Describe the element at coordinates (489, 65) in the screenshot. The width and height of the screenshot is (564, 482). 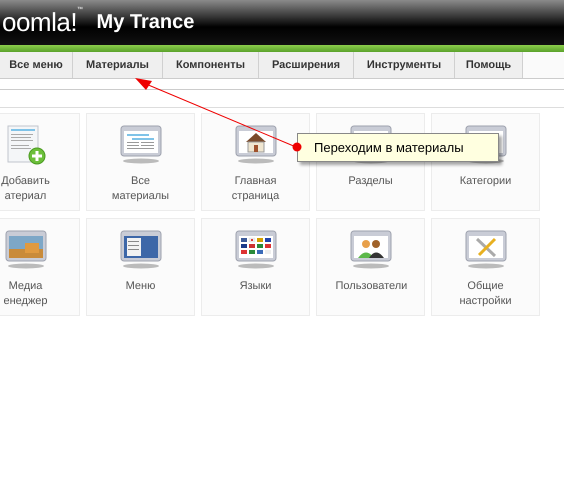
I see `menu-tab: Помощь` at that location.